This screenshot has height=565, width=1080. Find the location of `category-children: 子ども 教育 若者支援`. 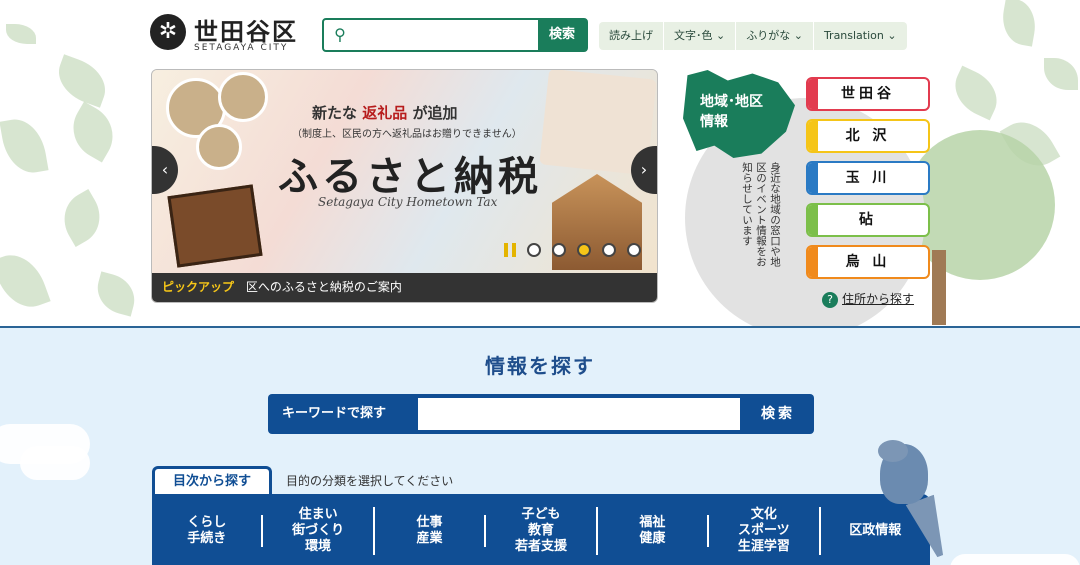

category-children: 子ども 教育 若者支援 is located at coordinates (542, 530).